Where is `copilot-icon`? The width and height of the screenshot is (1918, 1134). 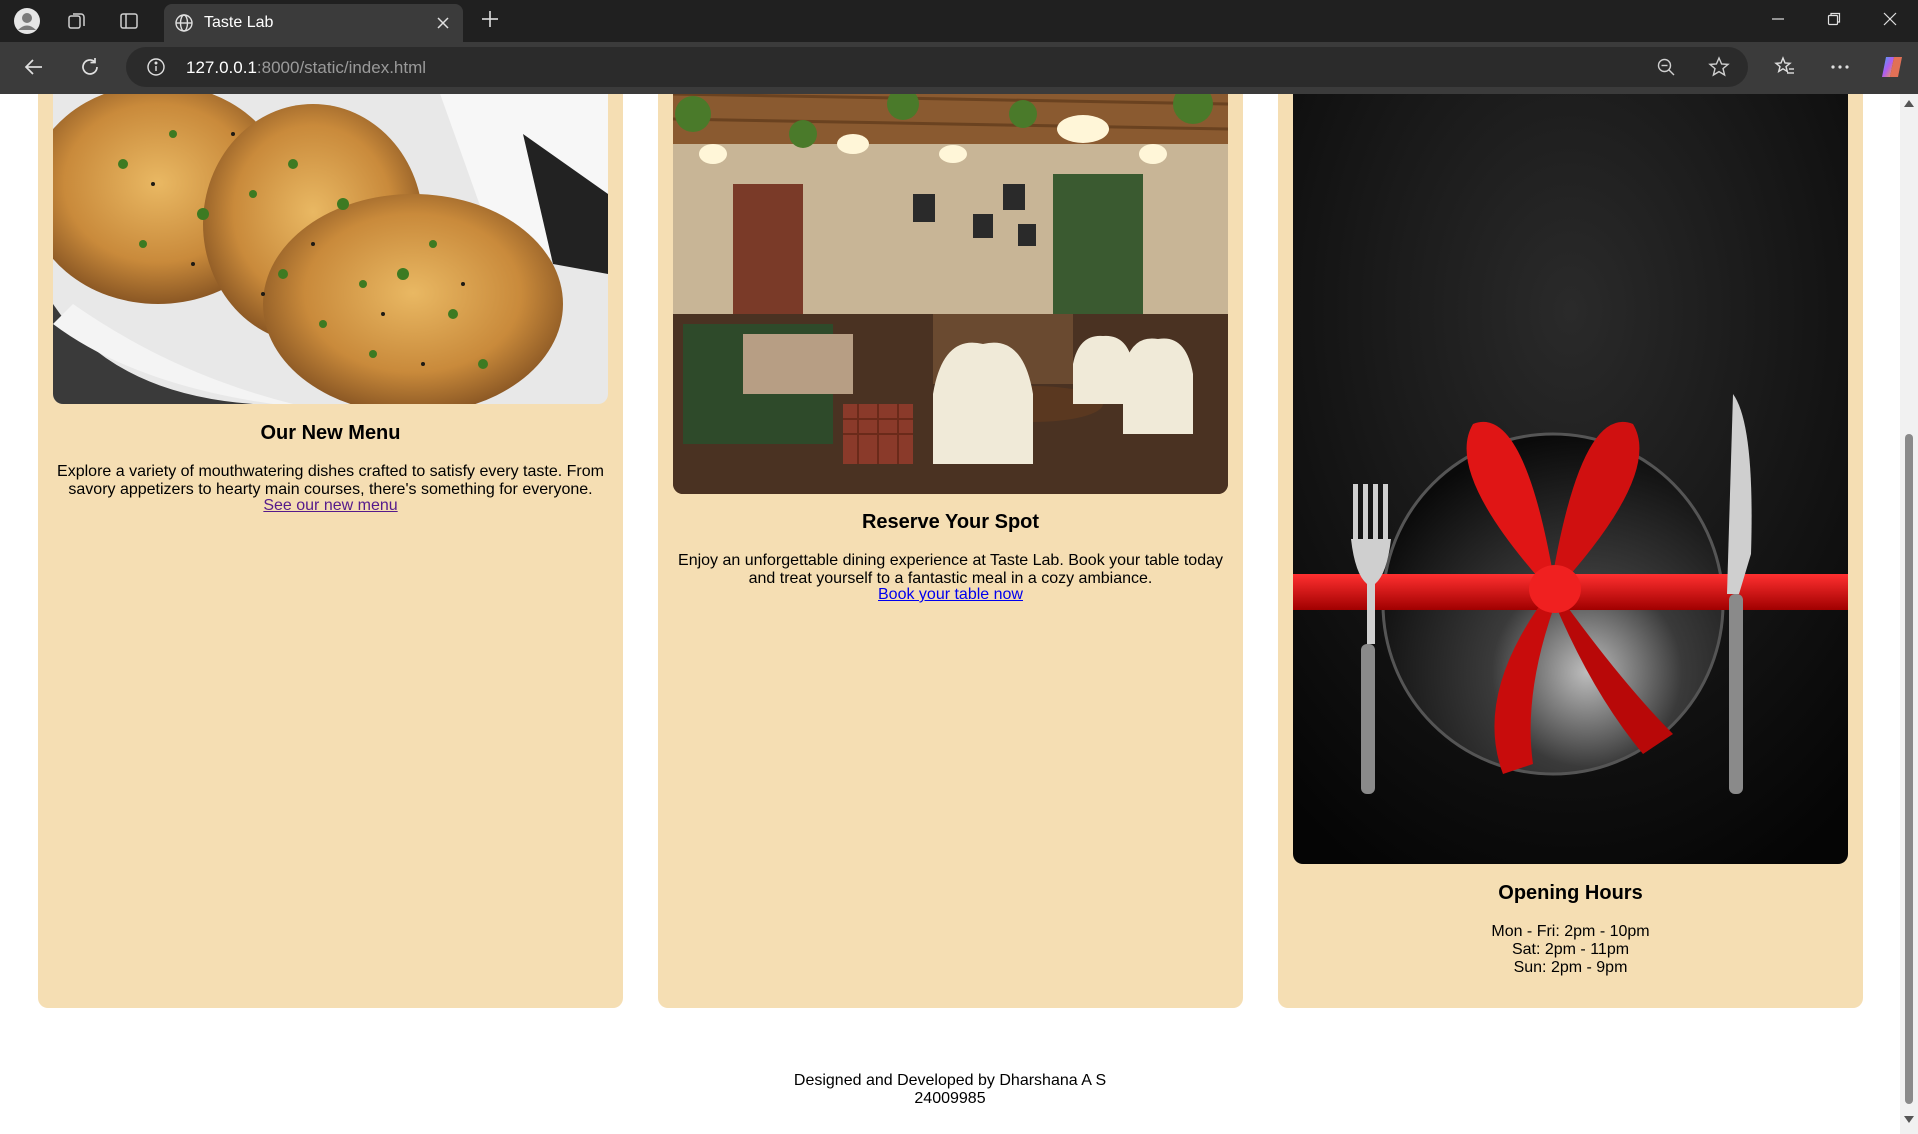 copilot-icon is located at coordinates (1892, 69).